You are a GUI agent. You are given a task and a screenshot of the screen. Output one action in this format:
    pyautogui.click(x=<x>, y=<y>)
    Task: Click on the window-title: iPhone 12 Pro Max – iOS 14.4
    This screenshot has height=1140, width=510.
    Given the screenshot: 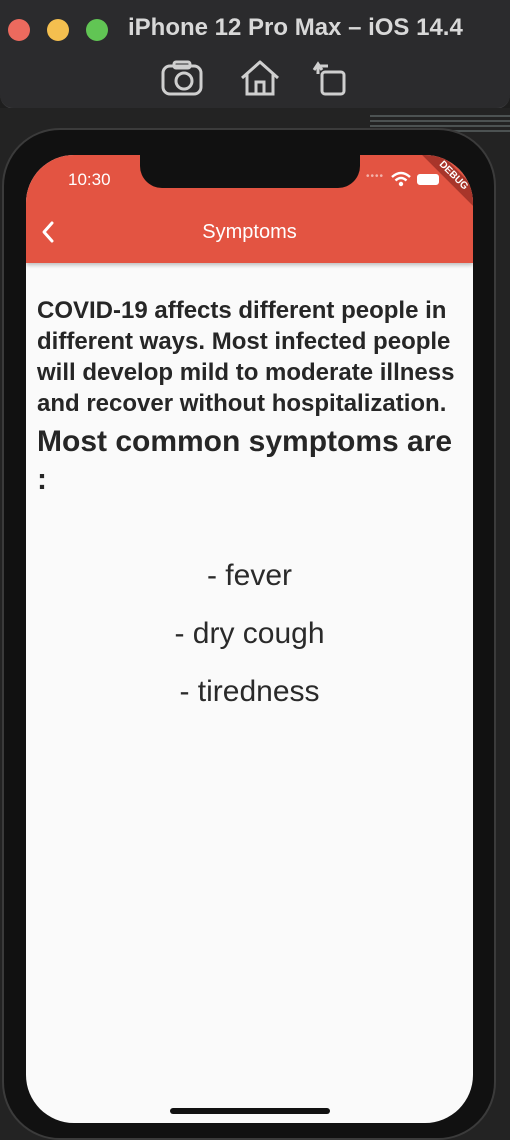 What is the action you would take?
    pyautogui.click(x=295, y=27)
    